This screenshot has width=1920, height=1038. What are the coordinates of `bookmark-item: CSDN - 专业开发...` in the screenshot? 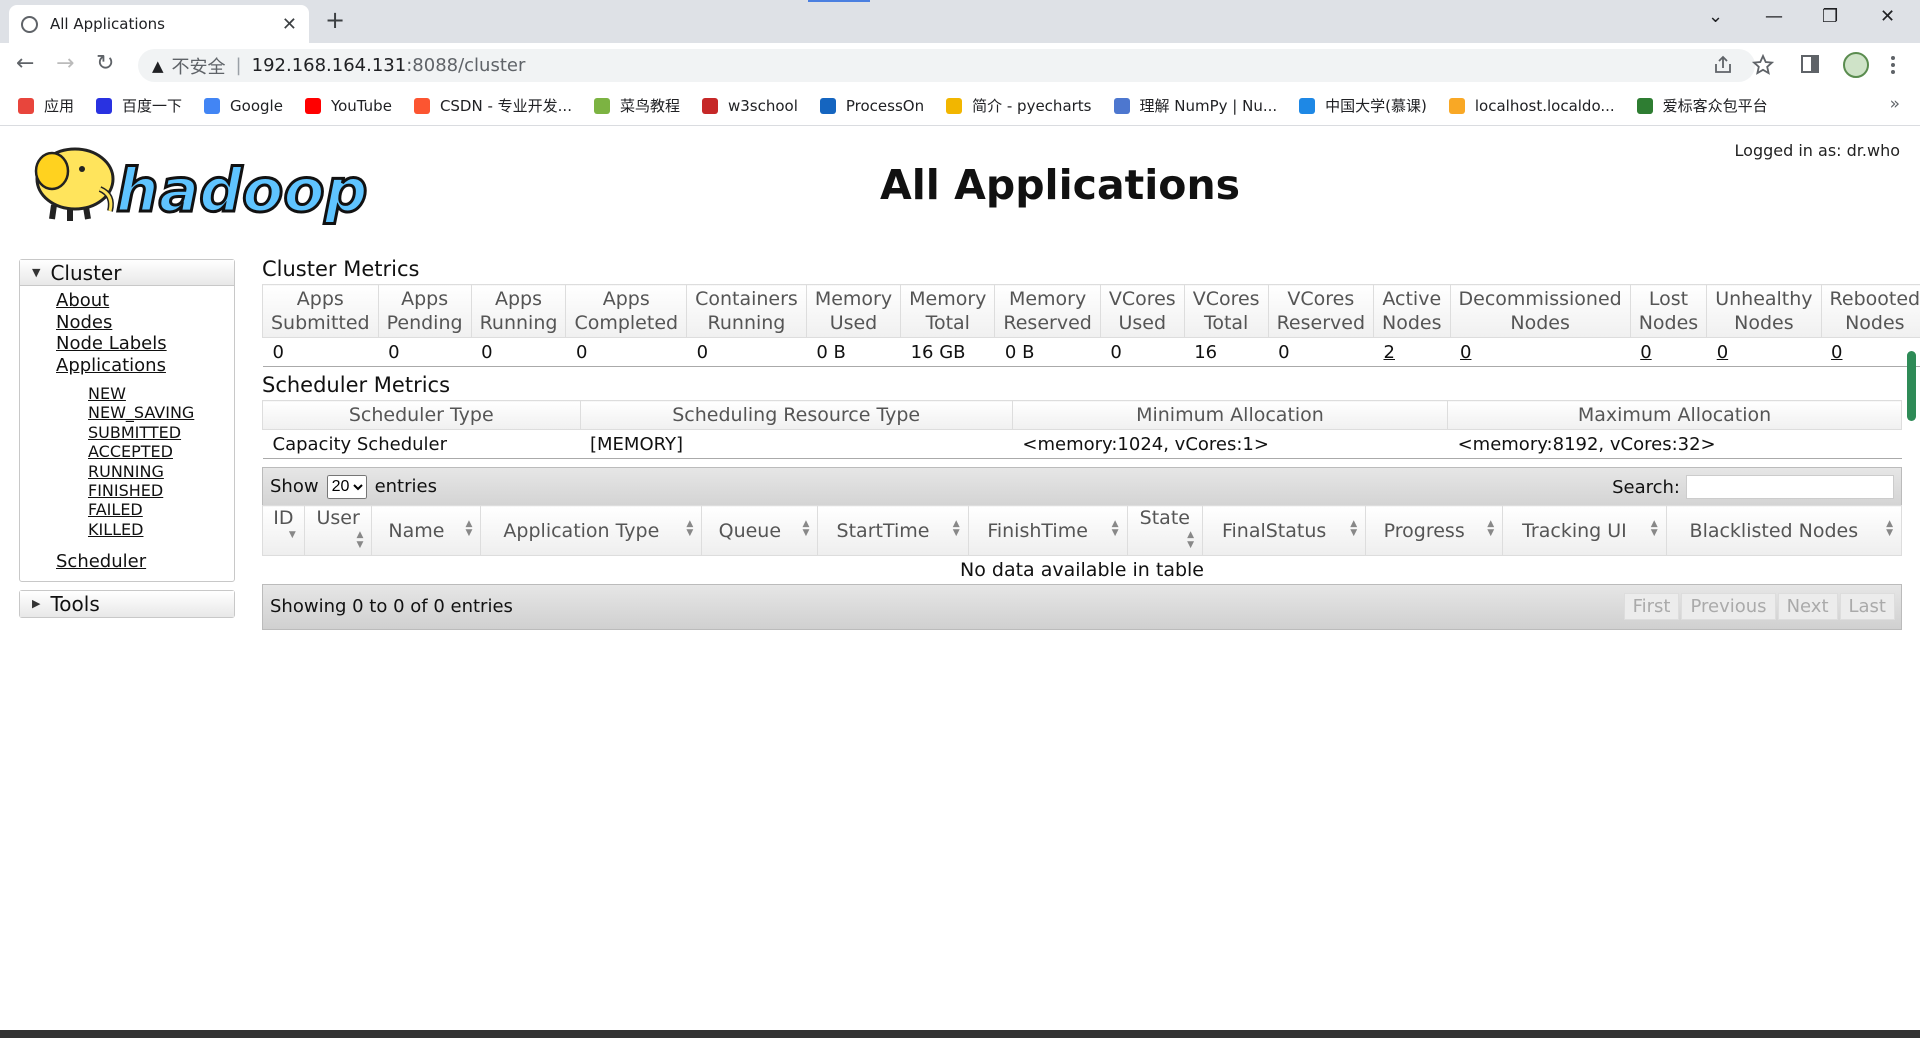 It's located at (492, 105).